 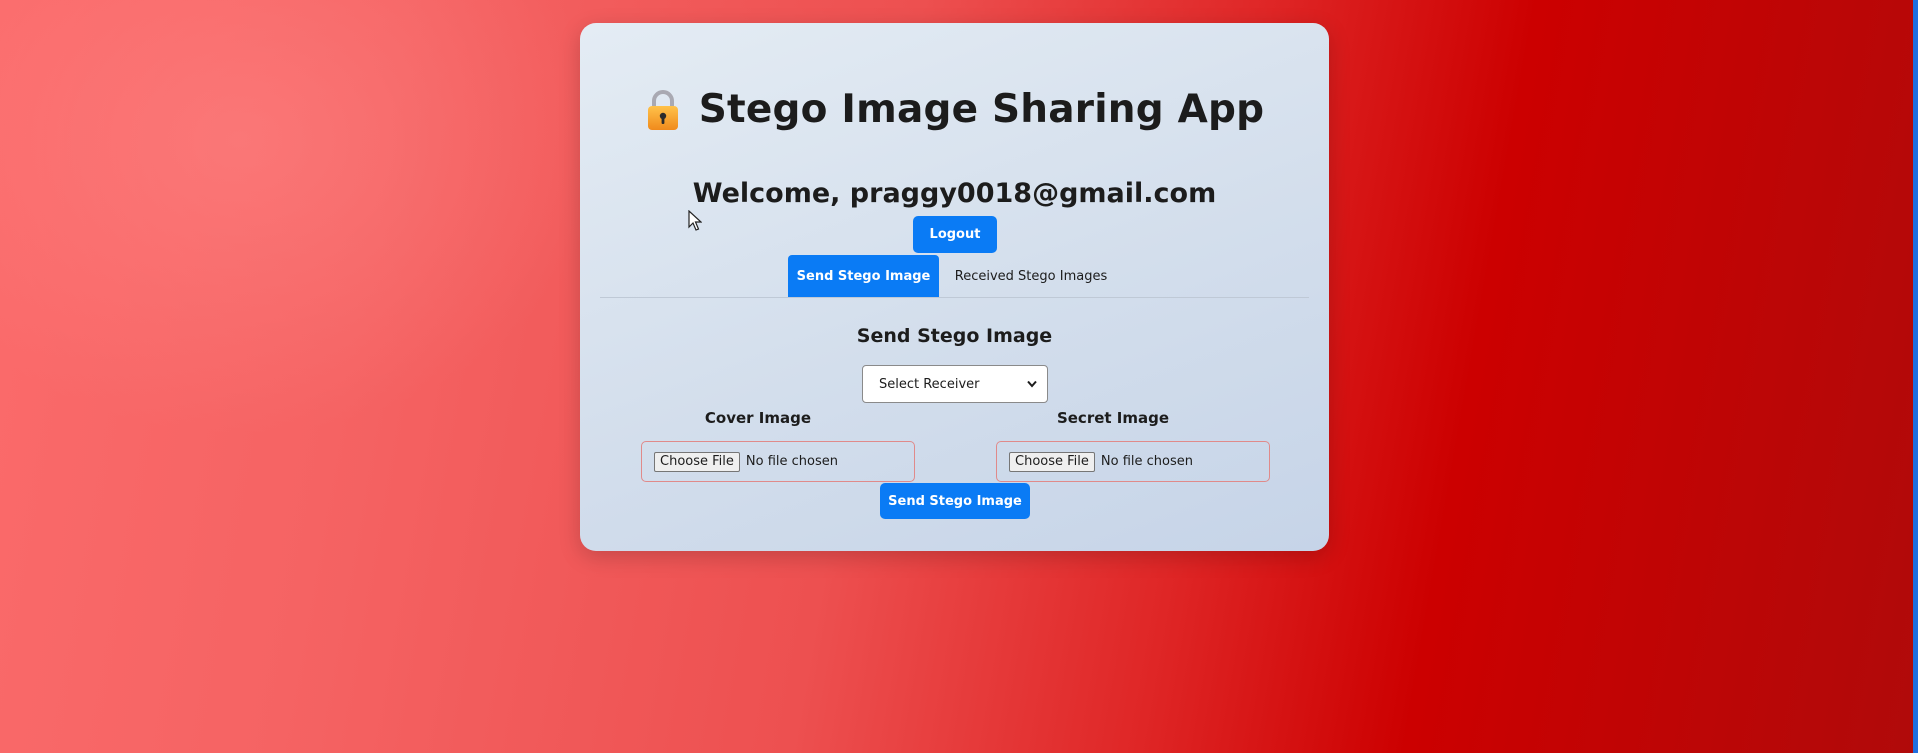 What do you see at coordinates (1032, 384) in the screenshot?
I see `chevron-down-icon` at bounding box center [1032, 384].